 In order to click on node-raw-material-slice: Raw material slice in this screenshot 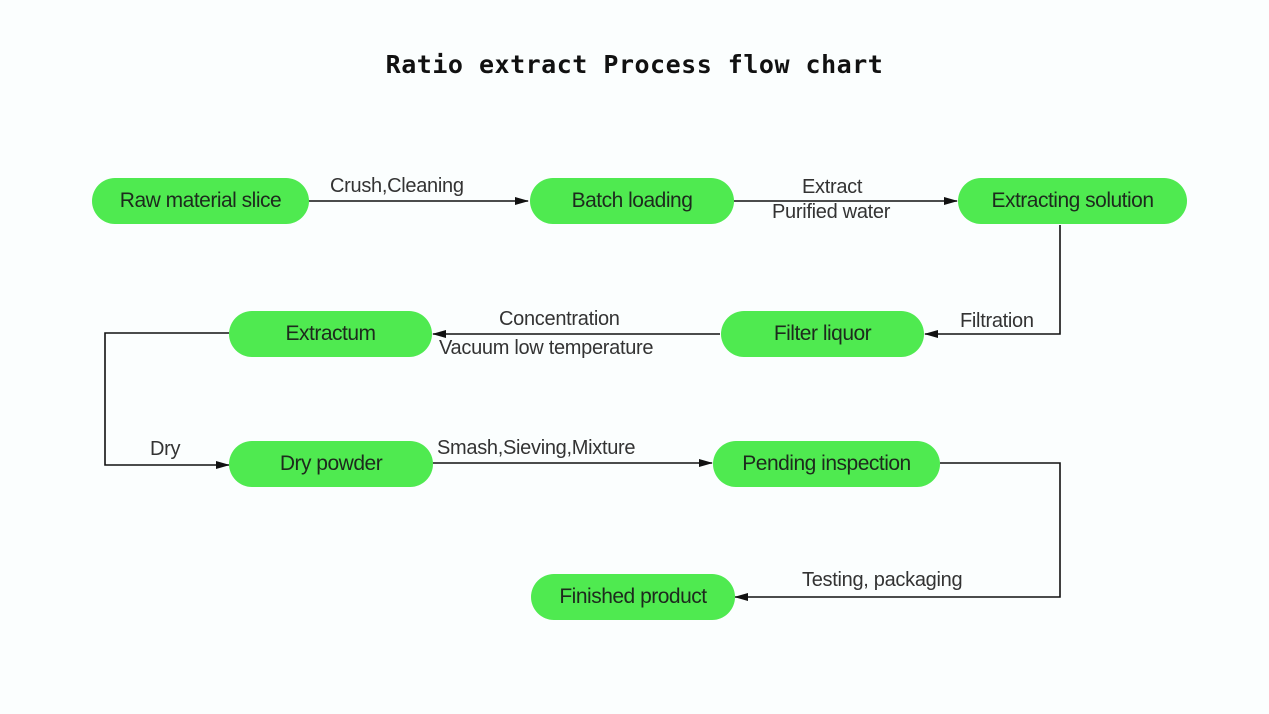, I will do `click(200, 201)`.